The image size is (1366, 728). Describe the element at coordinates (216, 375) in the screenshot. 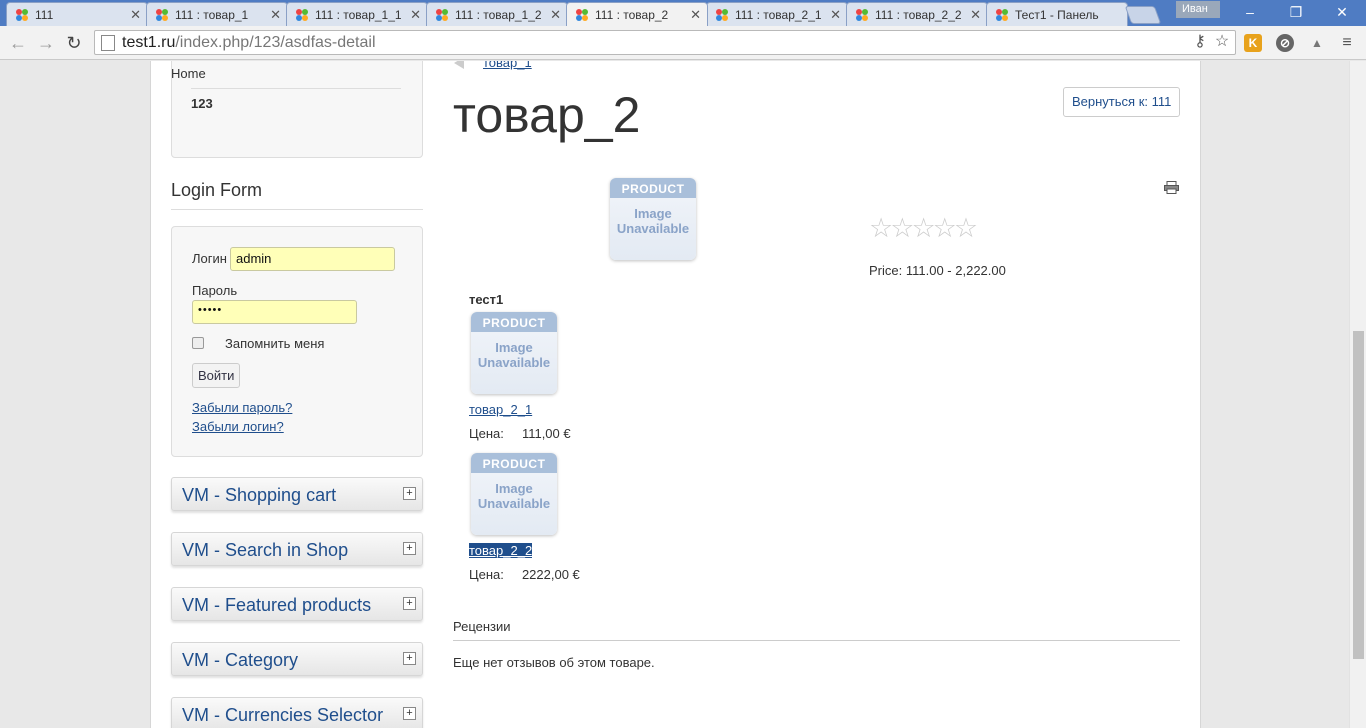

I see `login-submit-button: Войти` at that location.